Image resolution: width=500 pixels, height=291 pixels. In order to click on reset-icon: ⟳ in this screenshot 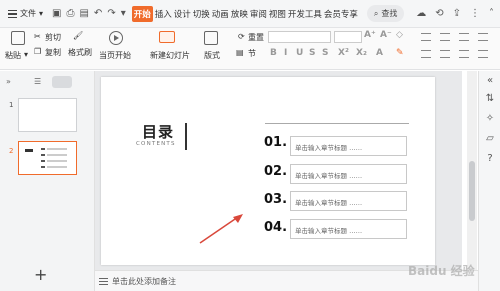, I will do `click(241, 36)`.